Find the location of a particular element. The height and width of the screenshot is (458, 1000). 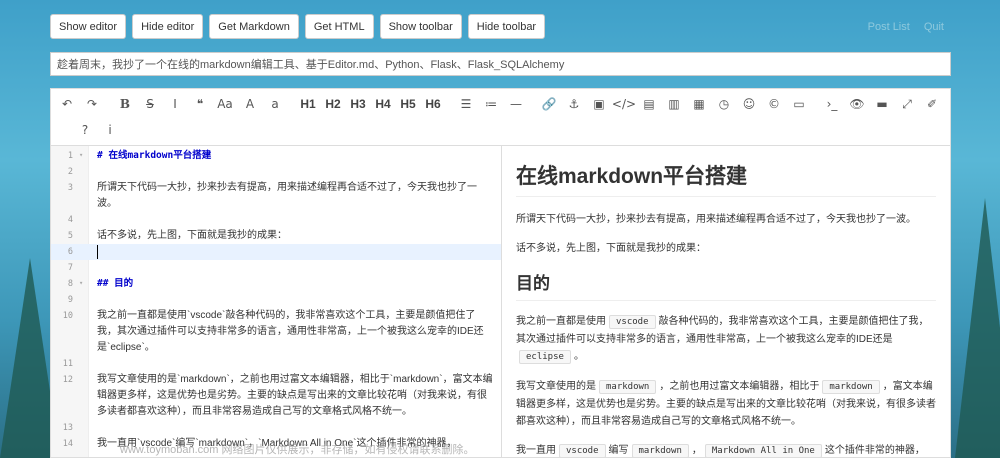

h1-button: H1 is located at coordinates (308, 104).